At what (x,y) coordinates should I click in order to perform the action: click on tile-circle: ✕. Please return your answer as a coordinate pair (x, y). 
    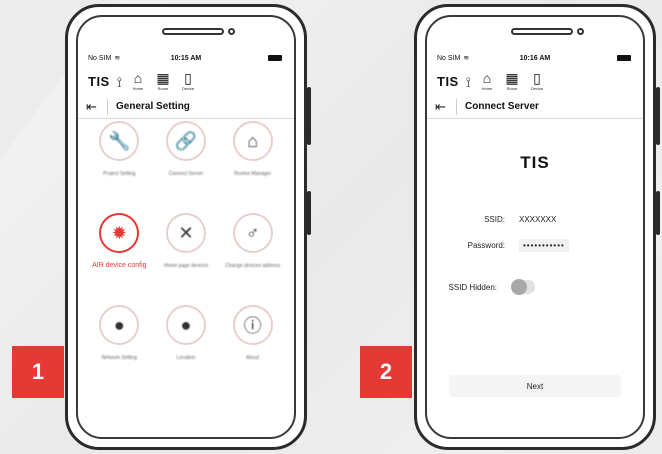
    Looking at the image, I should click on (185, 233).